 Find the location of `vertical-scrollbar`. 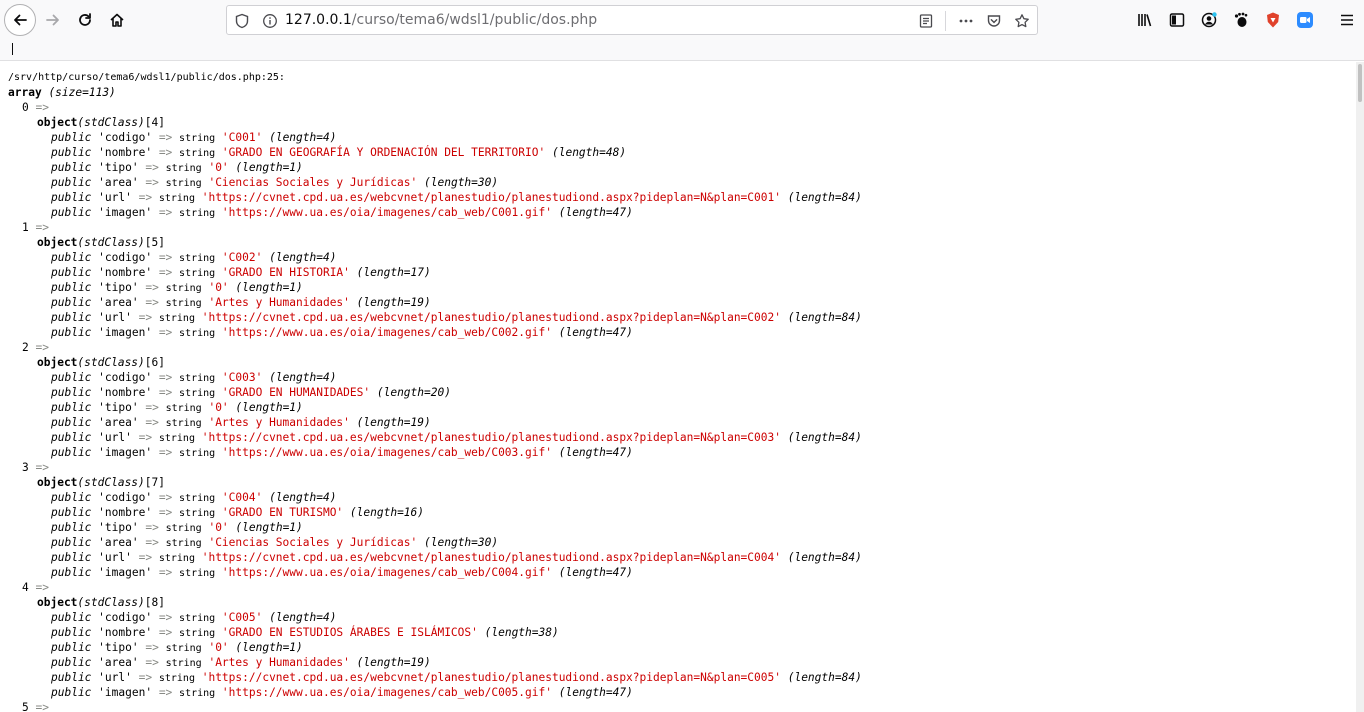

vertical-scrollbar is located at coordinates (1360, 387).